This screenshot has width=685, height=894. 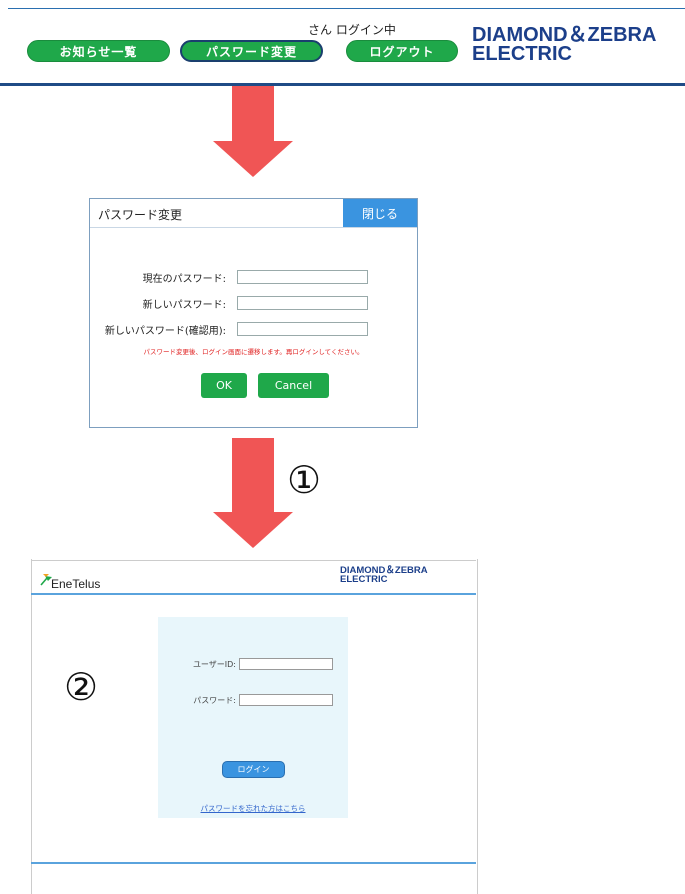 I want to click on dialog-title-bar: パスワード変更 閉じる, so click(x=253, y=213).